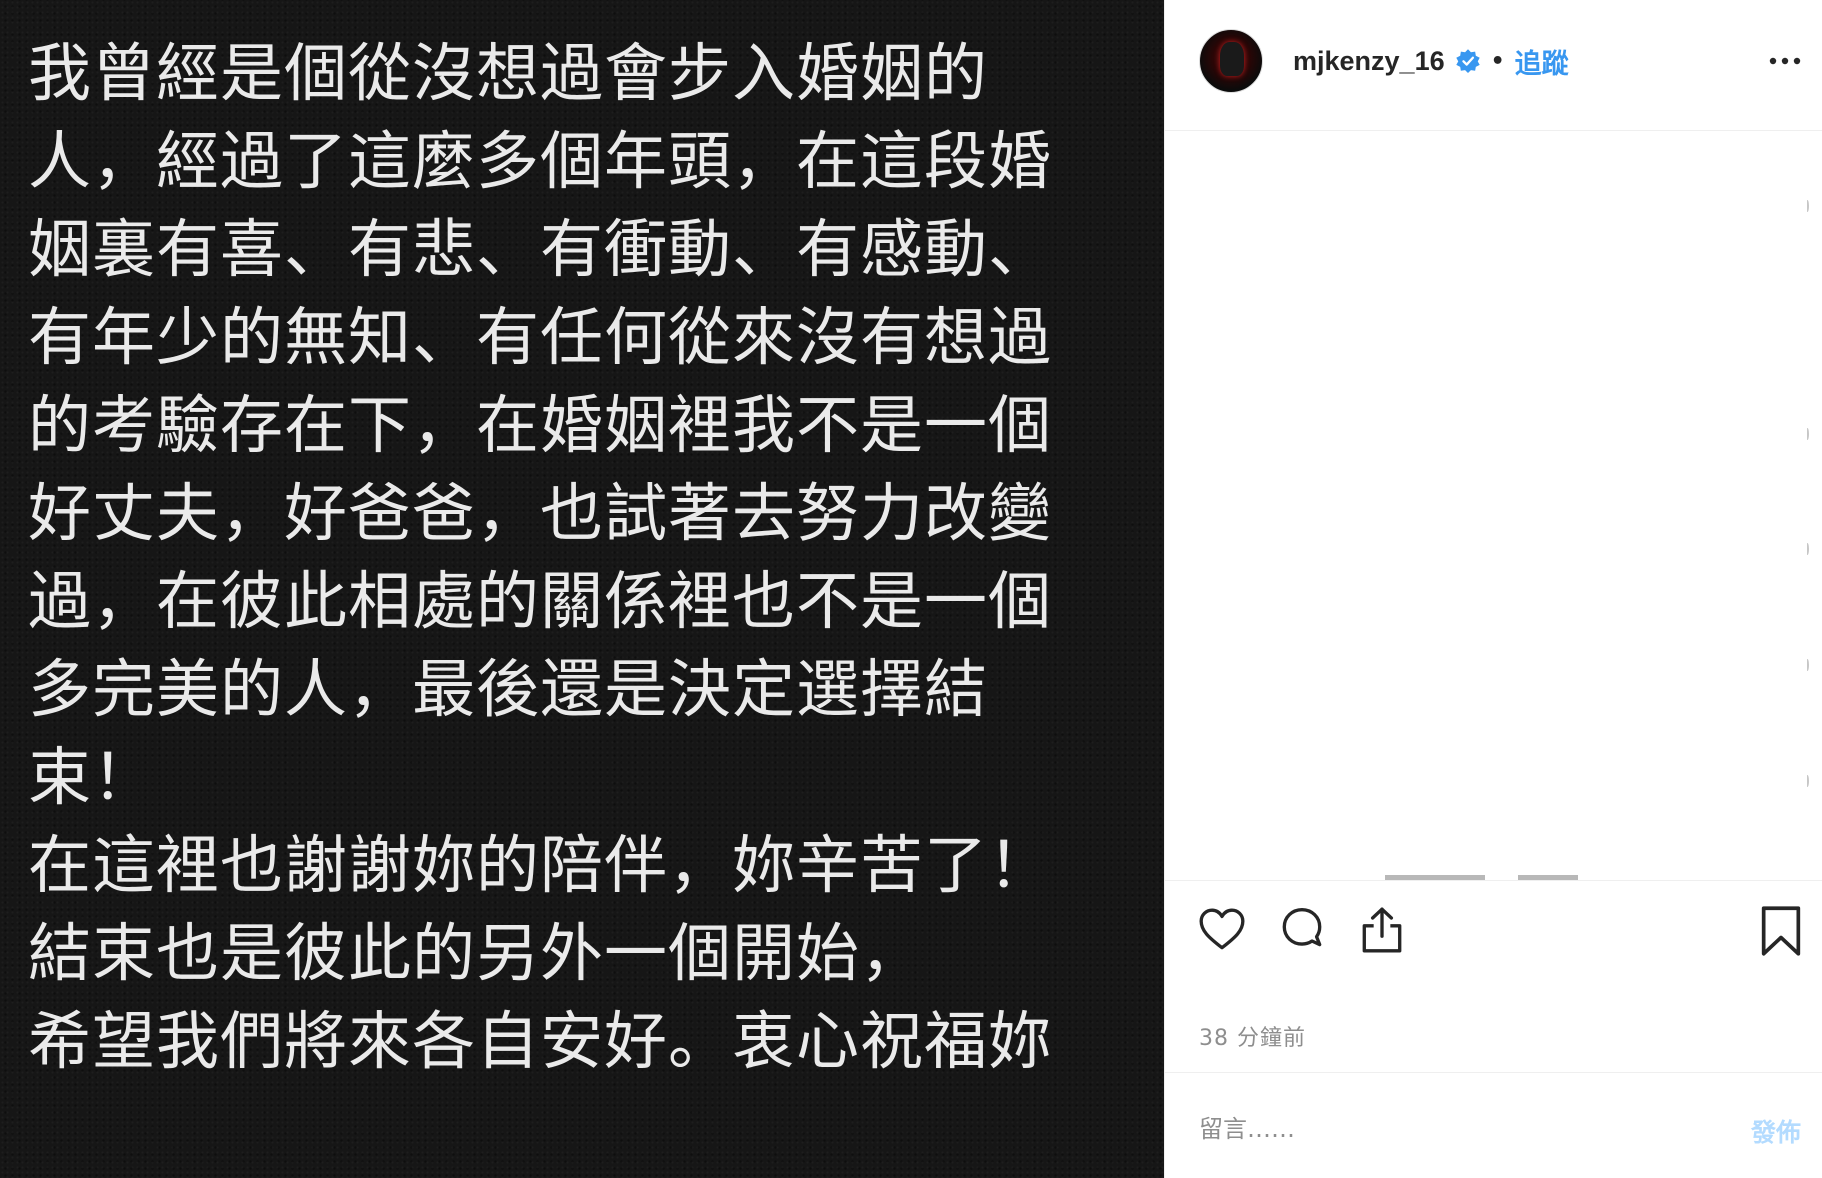  What do you see at coordinates (508, 689) in the screenshot?
I see `post-text-line: 多完美的人，最後還是決定選擇結` at bounding box center [508, 689].